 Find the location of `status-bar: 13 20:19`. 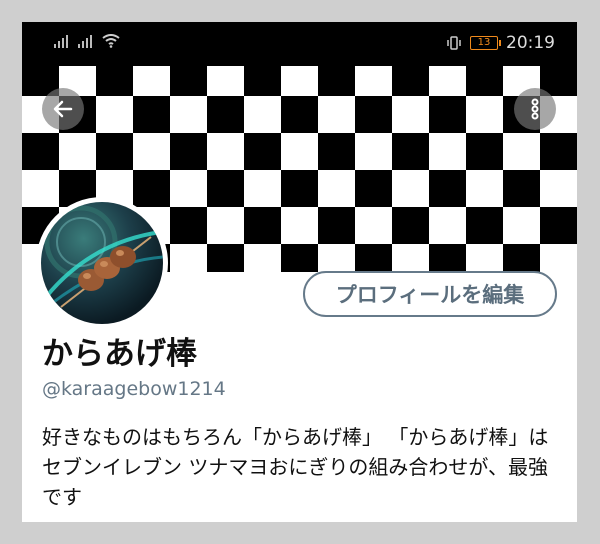

status-bar: 13 20:19 is located at coordinates (299, 44).